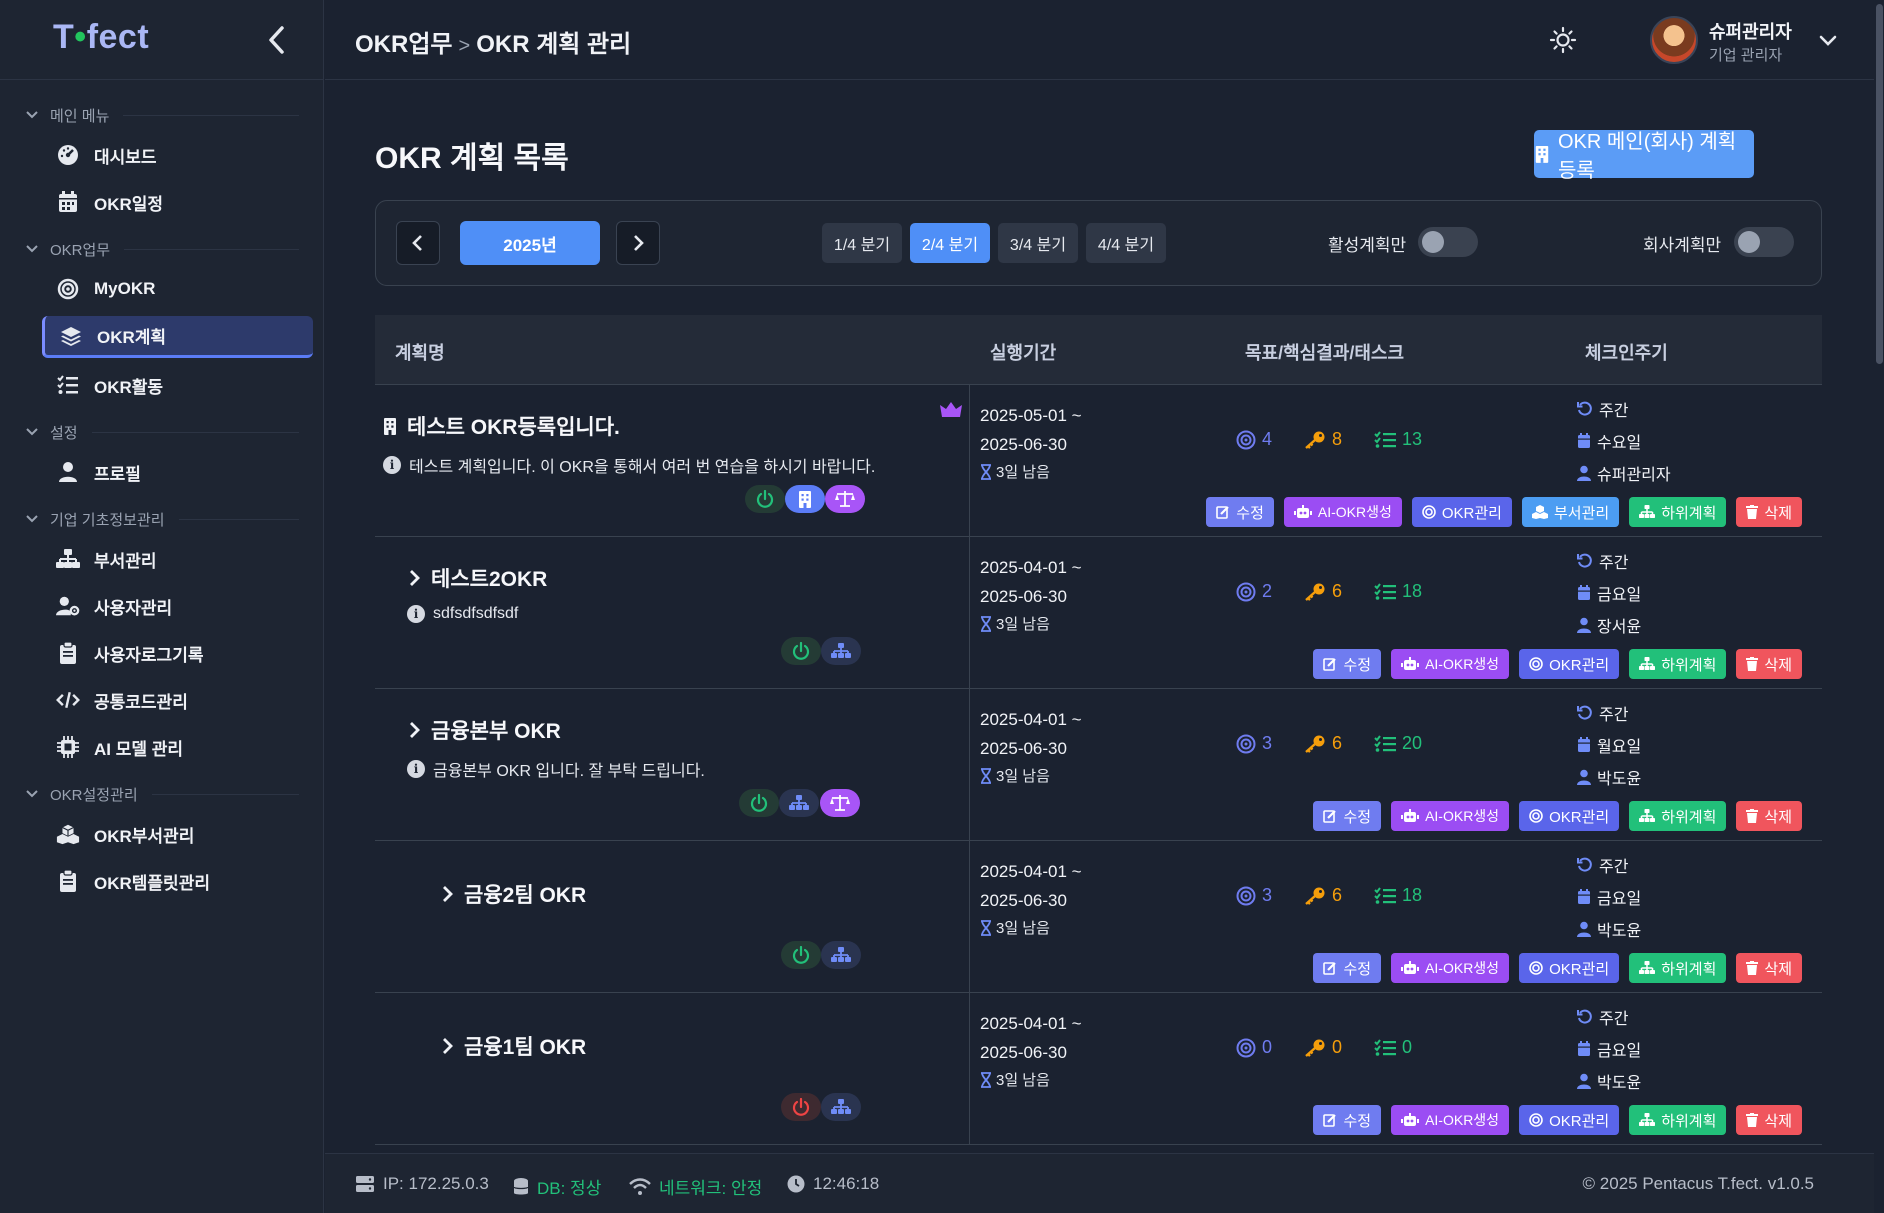  I want to click on sidebar-collapse-button, so click(277, 40).